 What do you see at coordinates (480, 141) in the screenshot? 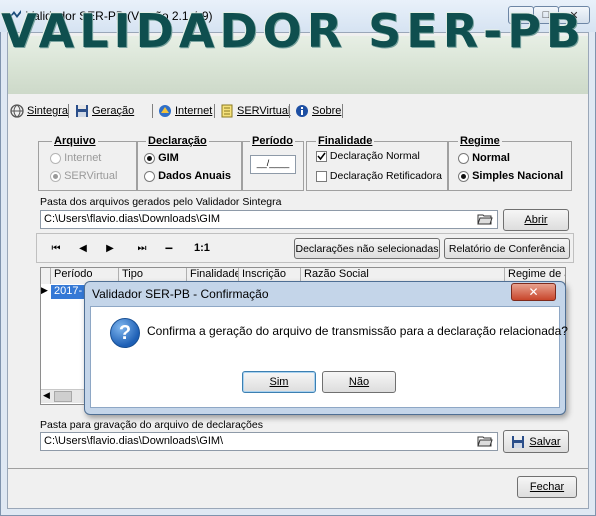
I see `regime-header: Regime` at bounding box center [480, 141].